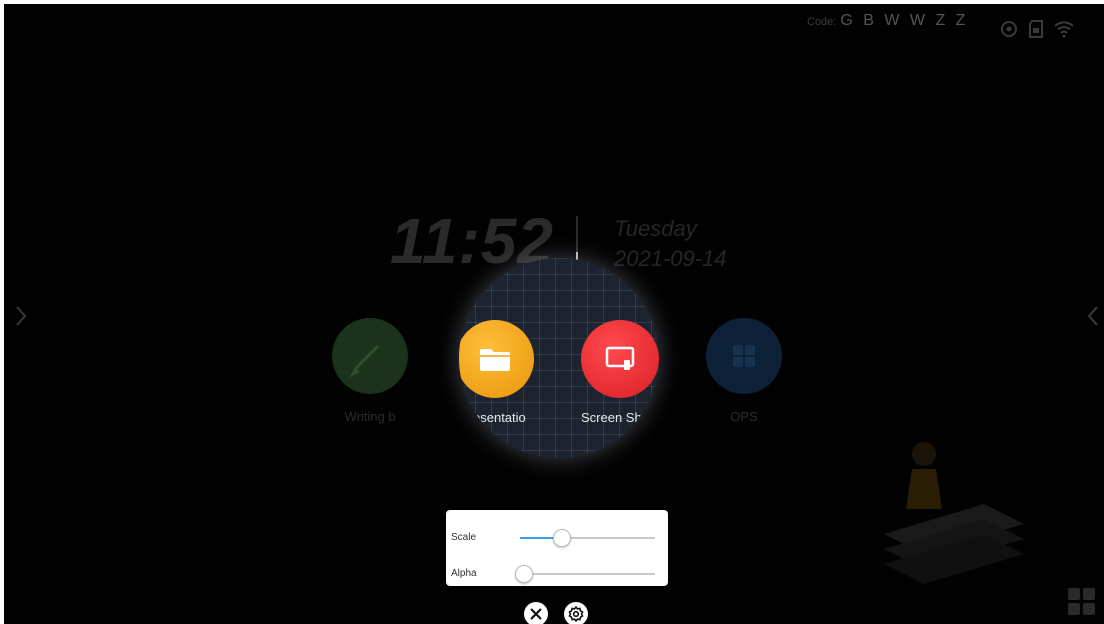  Describe the element at coordinates (364, 361) in the screenshot. I see `pen-icon` at that location.